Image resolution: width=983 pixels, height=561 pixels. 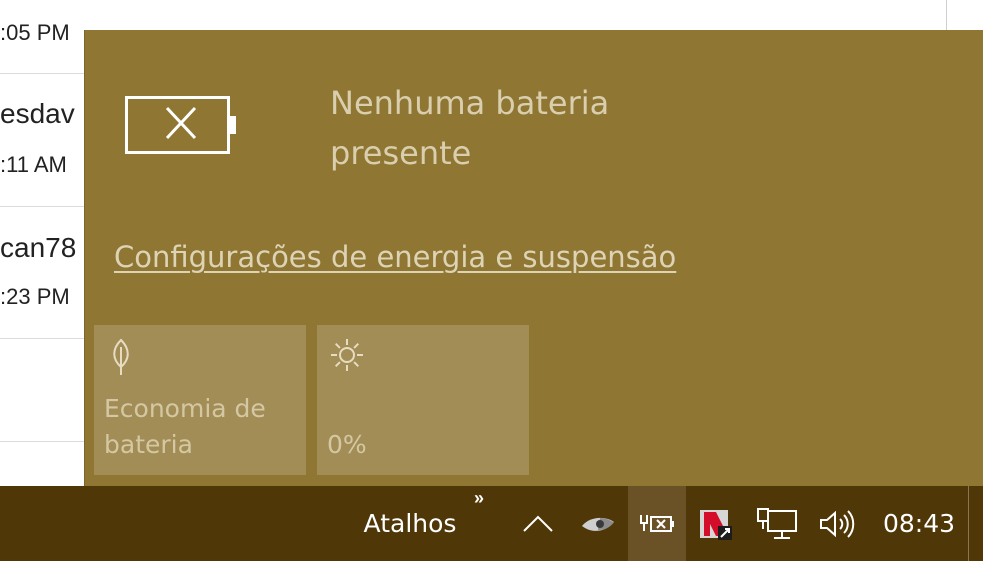 I want to click on battery-saver-tile: Economia de bateria, so click(x=200, y=400).